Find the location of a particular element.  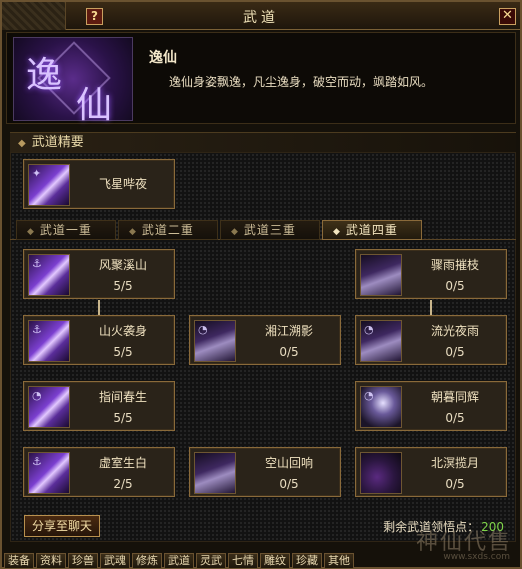

bottom-tab: 七情 is located at coordinates (243, 561).